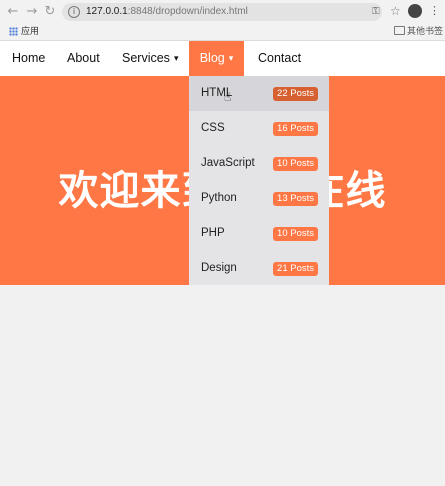 Image resolution: width=445 pixels, height=486 pixels. I want to click on apps-label: 应用, so click(30, 31).